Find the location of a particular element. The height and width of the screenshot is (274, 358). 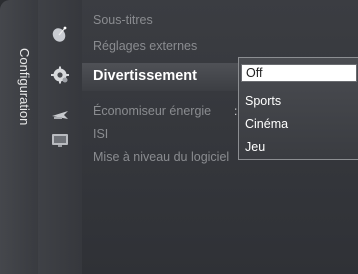

configuration-label: Configuration is located at coordinates (24, 87).